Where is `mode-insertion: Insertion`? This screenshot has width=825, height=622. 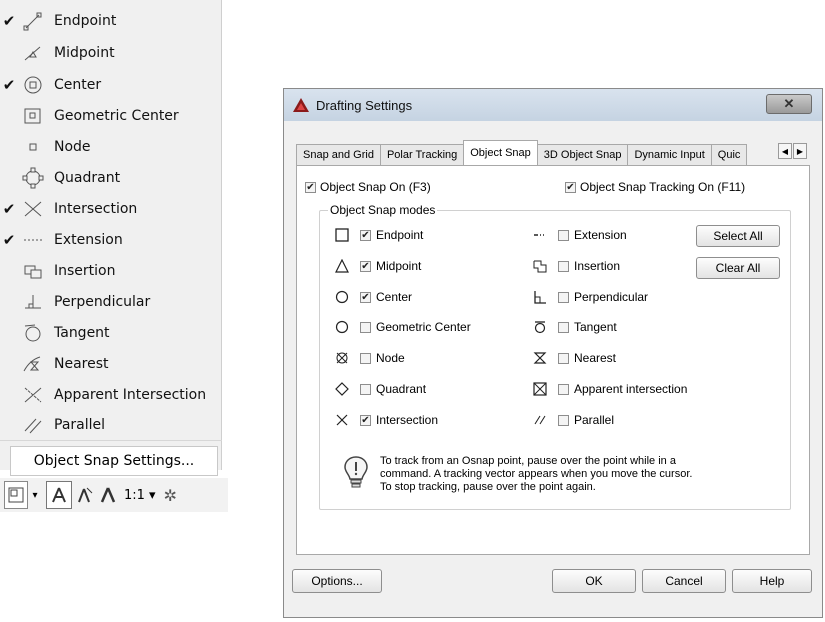
mode-insertion: Insertion is located at coordinates (574, 266).